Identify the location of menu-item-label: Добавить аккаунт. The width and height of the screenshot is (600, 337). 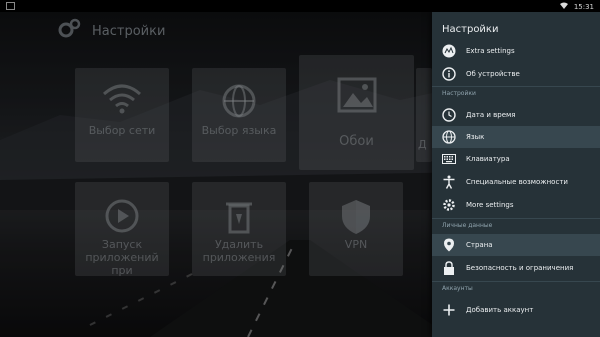
(500, 310).